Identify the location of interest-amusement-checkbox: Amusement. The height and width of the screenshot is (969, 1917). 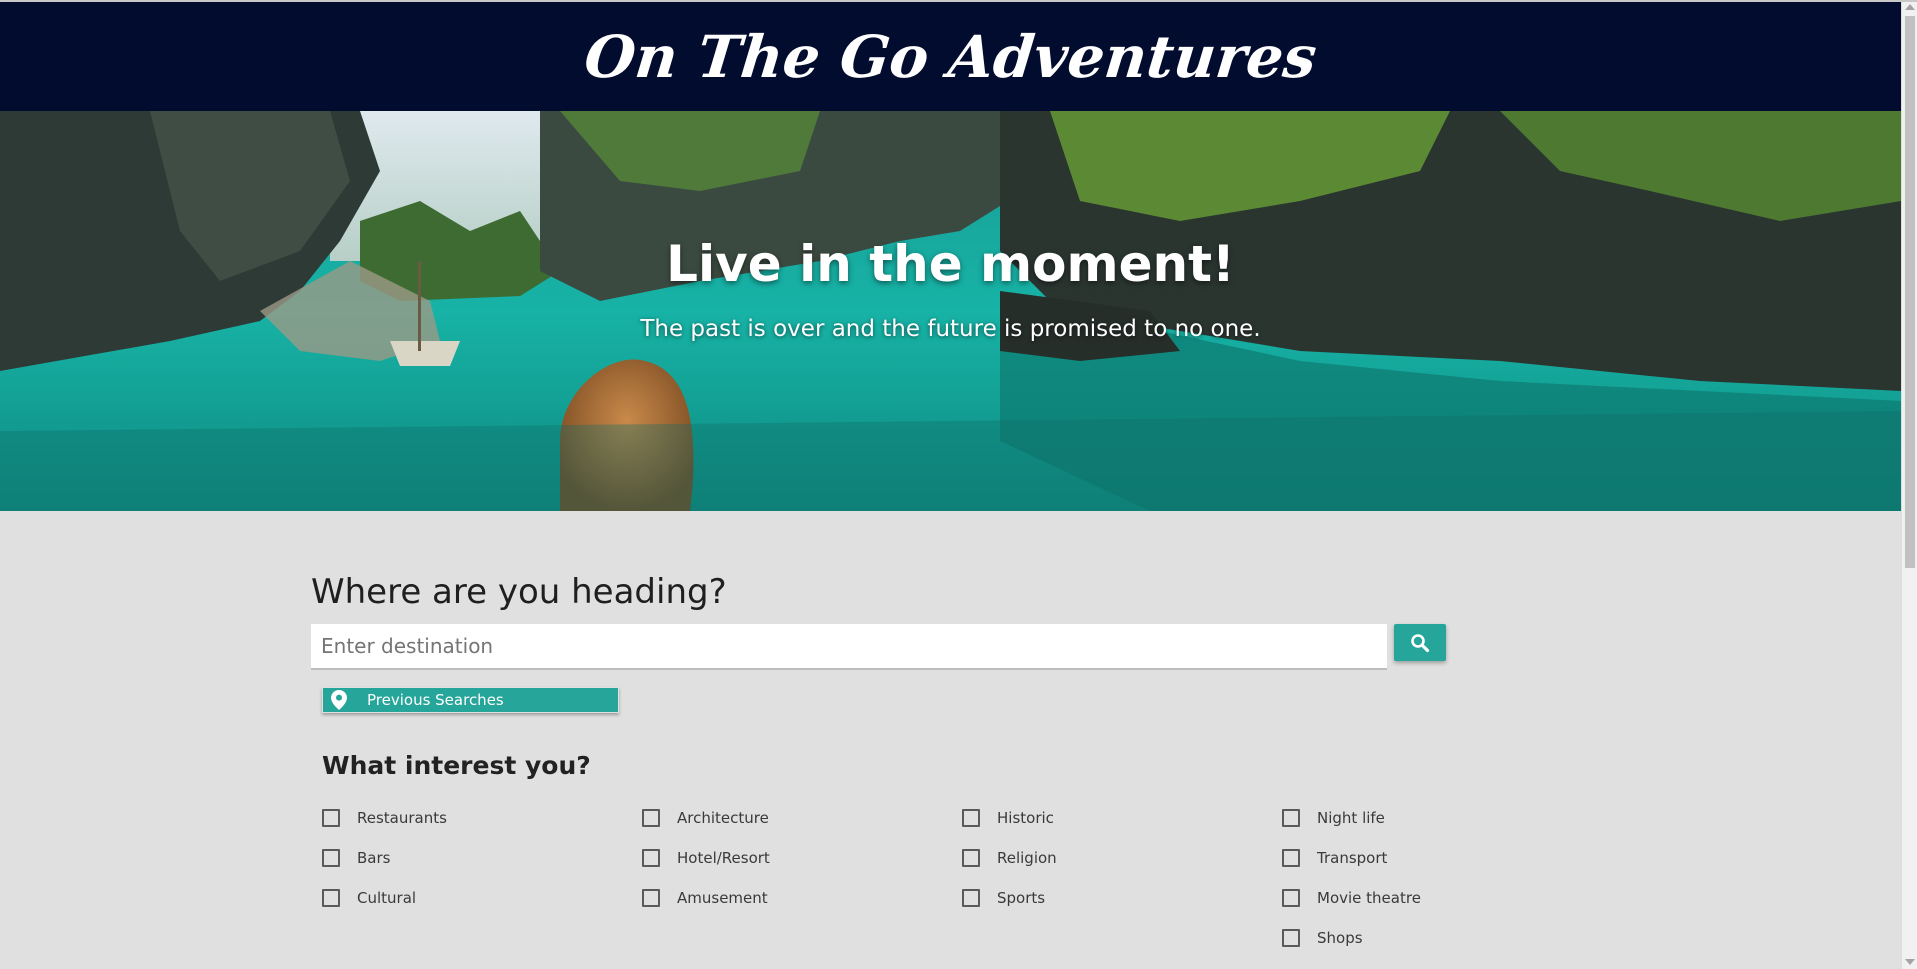
(705, 898).